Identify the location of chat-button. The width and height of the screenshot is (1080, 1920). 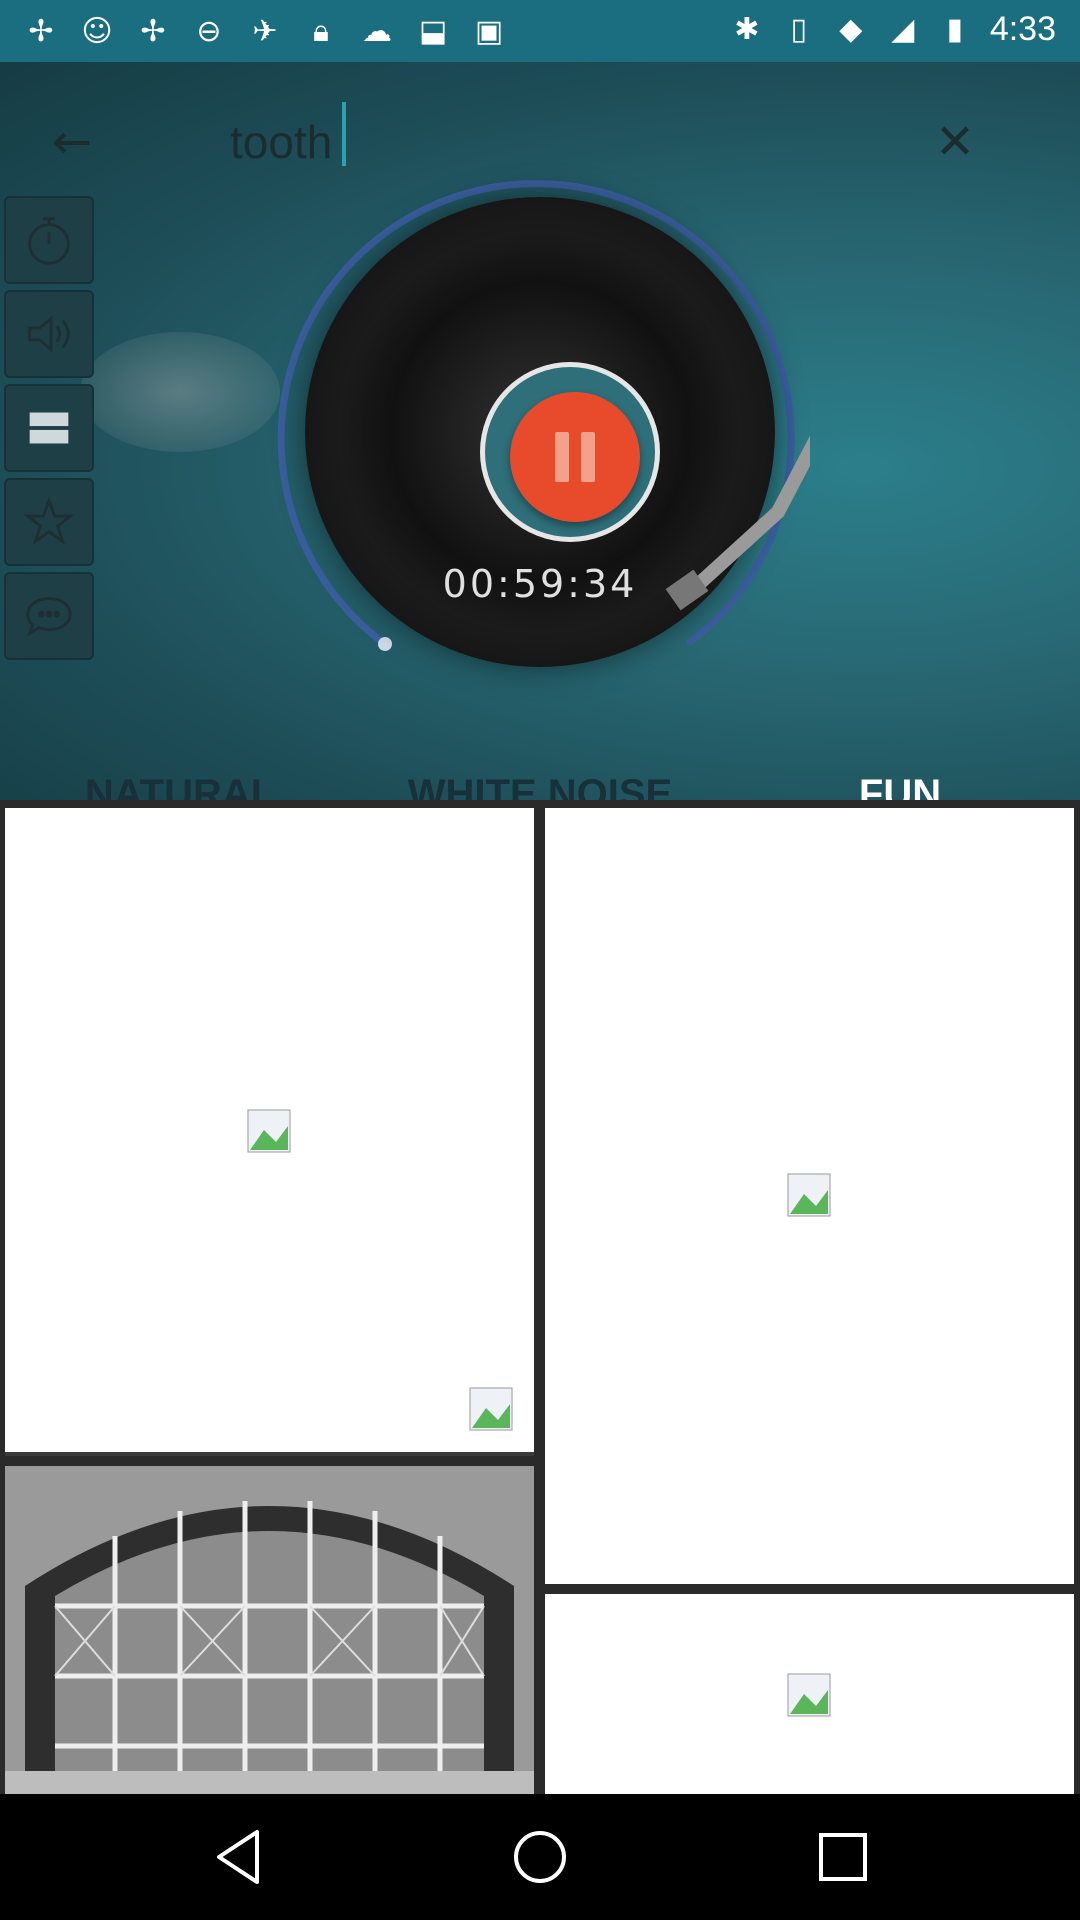
(49, 616).